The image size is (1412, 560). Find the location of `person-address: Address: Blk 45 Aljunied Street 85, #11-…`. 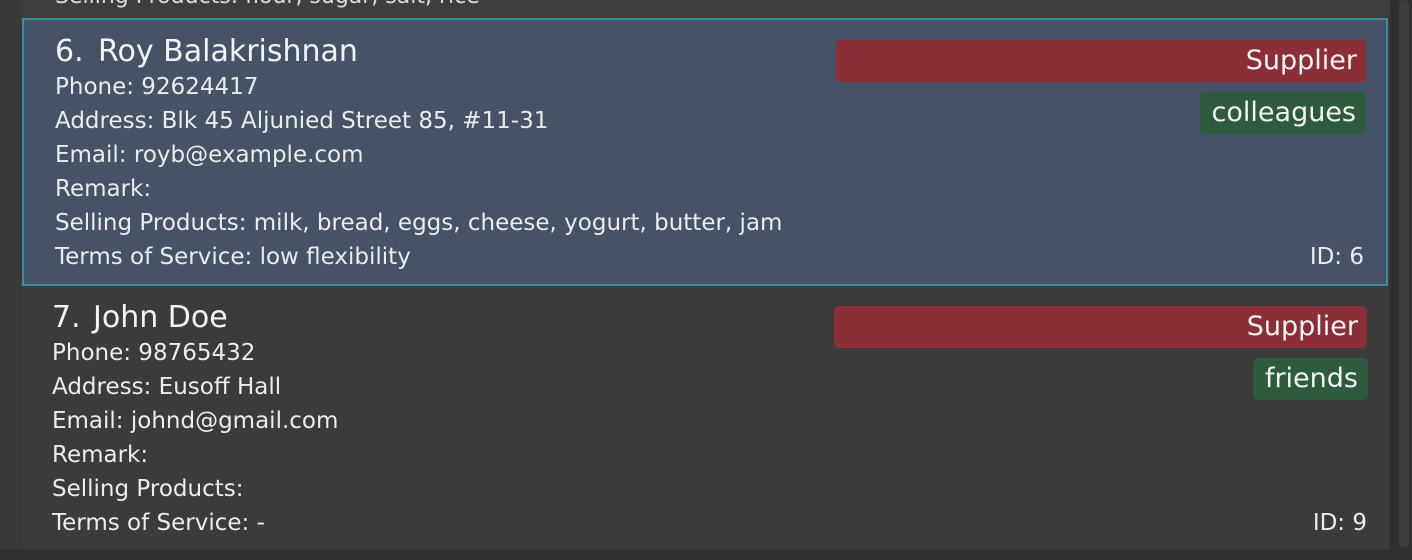

person-address: Address: Blk 45 Aljunied Street 85, #11-… is located at coordinates (302, 121).